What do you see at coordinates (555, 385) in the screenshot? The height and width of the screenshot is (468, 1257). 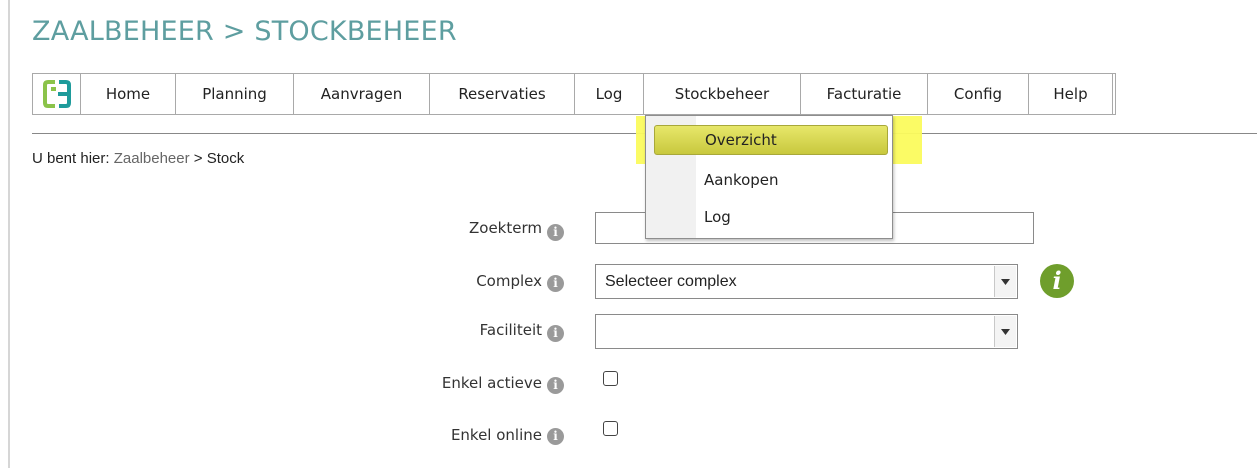 I see `enkel-actieve-info-icon: i` at bounding box center [555, 385].